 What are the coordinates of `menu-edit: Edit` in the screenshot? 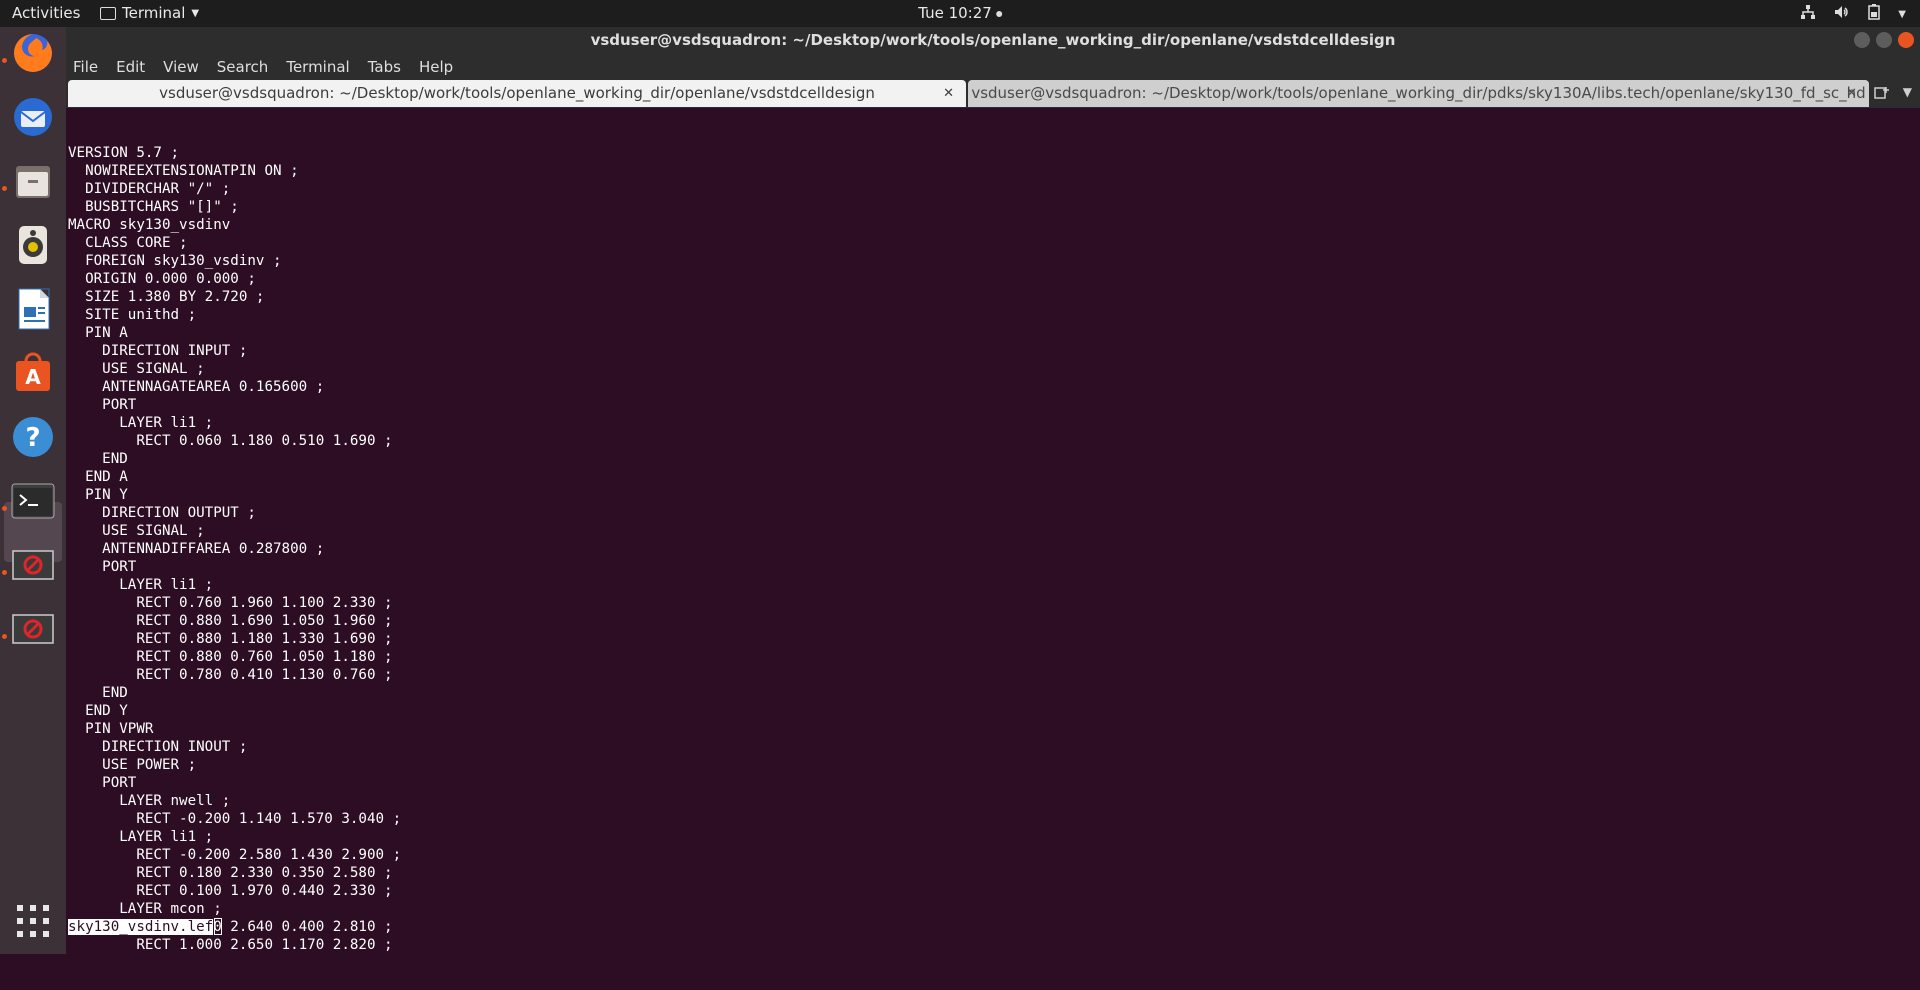 It's located at (130, 67).